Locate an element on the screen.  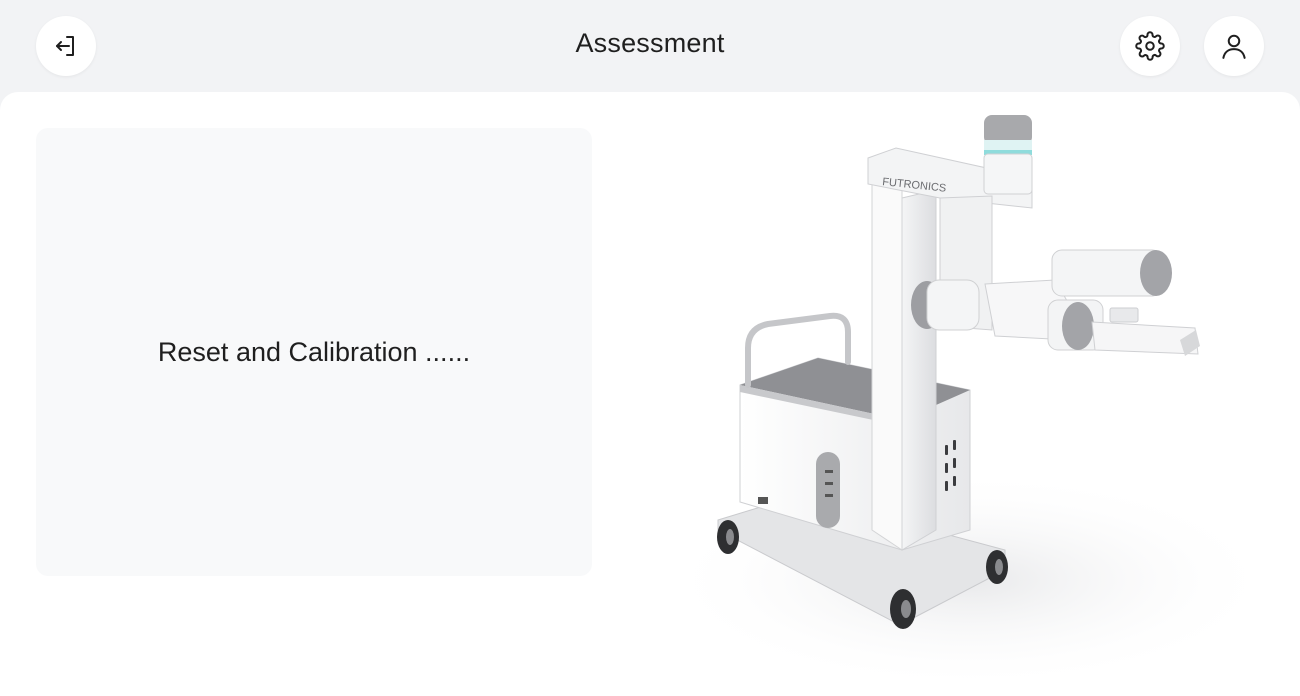
top-bar: Assessment is located at coordinates (650, 46).